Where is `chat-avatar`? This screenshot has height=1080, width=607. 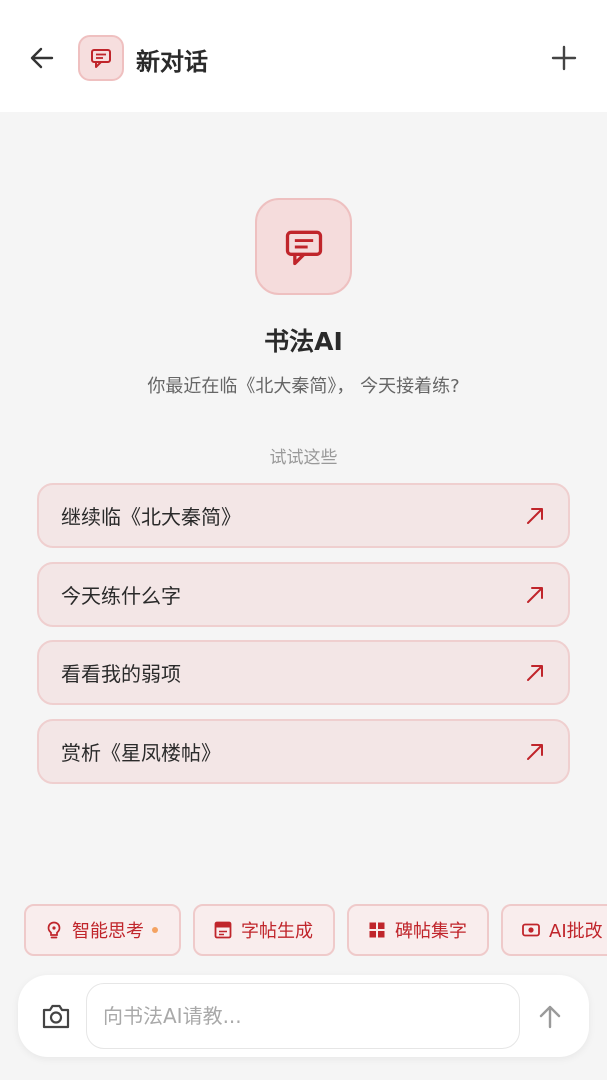 chat-avatar is located at coordinates (101, 58).